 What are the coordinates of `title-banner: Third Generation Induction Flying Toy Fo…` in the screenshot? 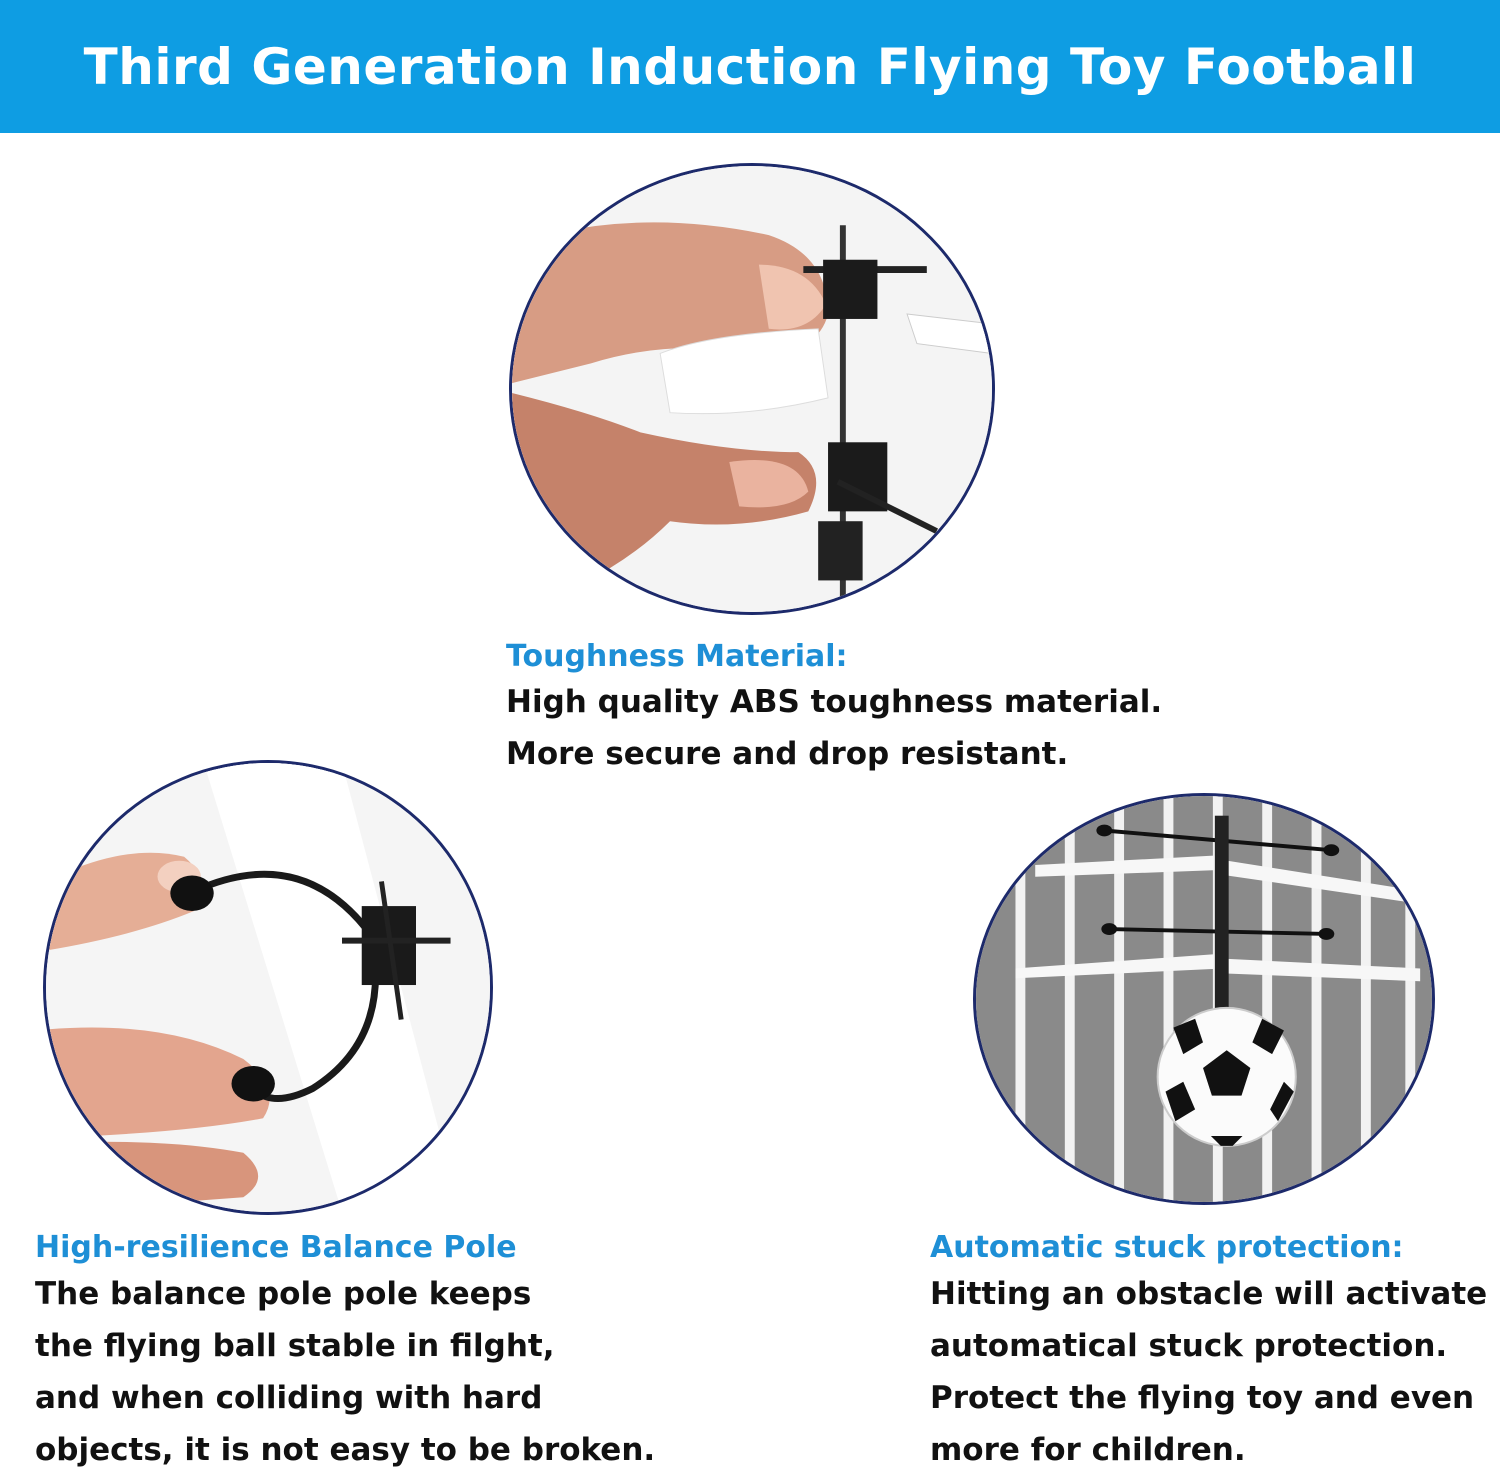 It's located at (750, 66).